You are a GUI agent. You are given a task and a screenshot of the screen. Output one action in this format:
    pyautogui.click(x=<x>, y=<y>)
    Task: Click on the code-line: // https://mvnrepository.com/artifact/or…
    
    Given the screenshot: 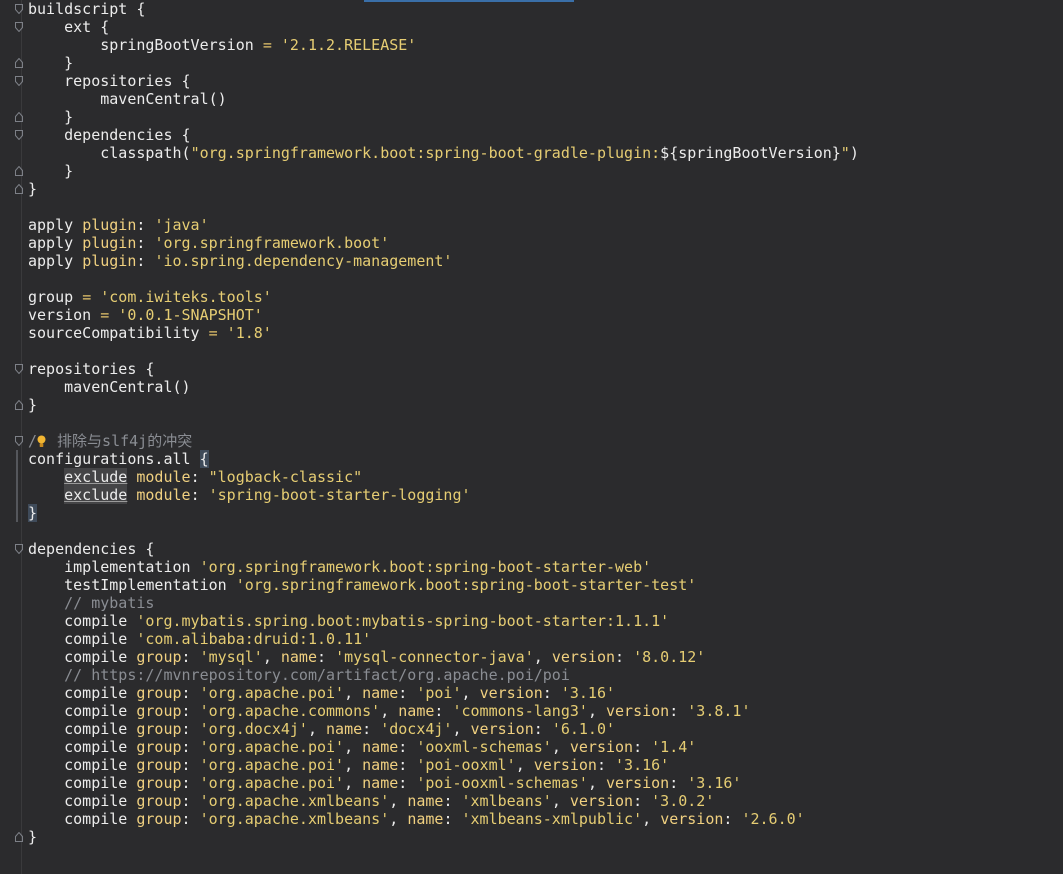 What is the action you would take?
    pyautogui.click(x=543, y=675)
    